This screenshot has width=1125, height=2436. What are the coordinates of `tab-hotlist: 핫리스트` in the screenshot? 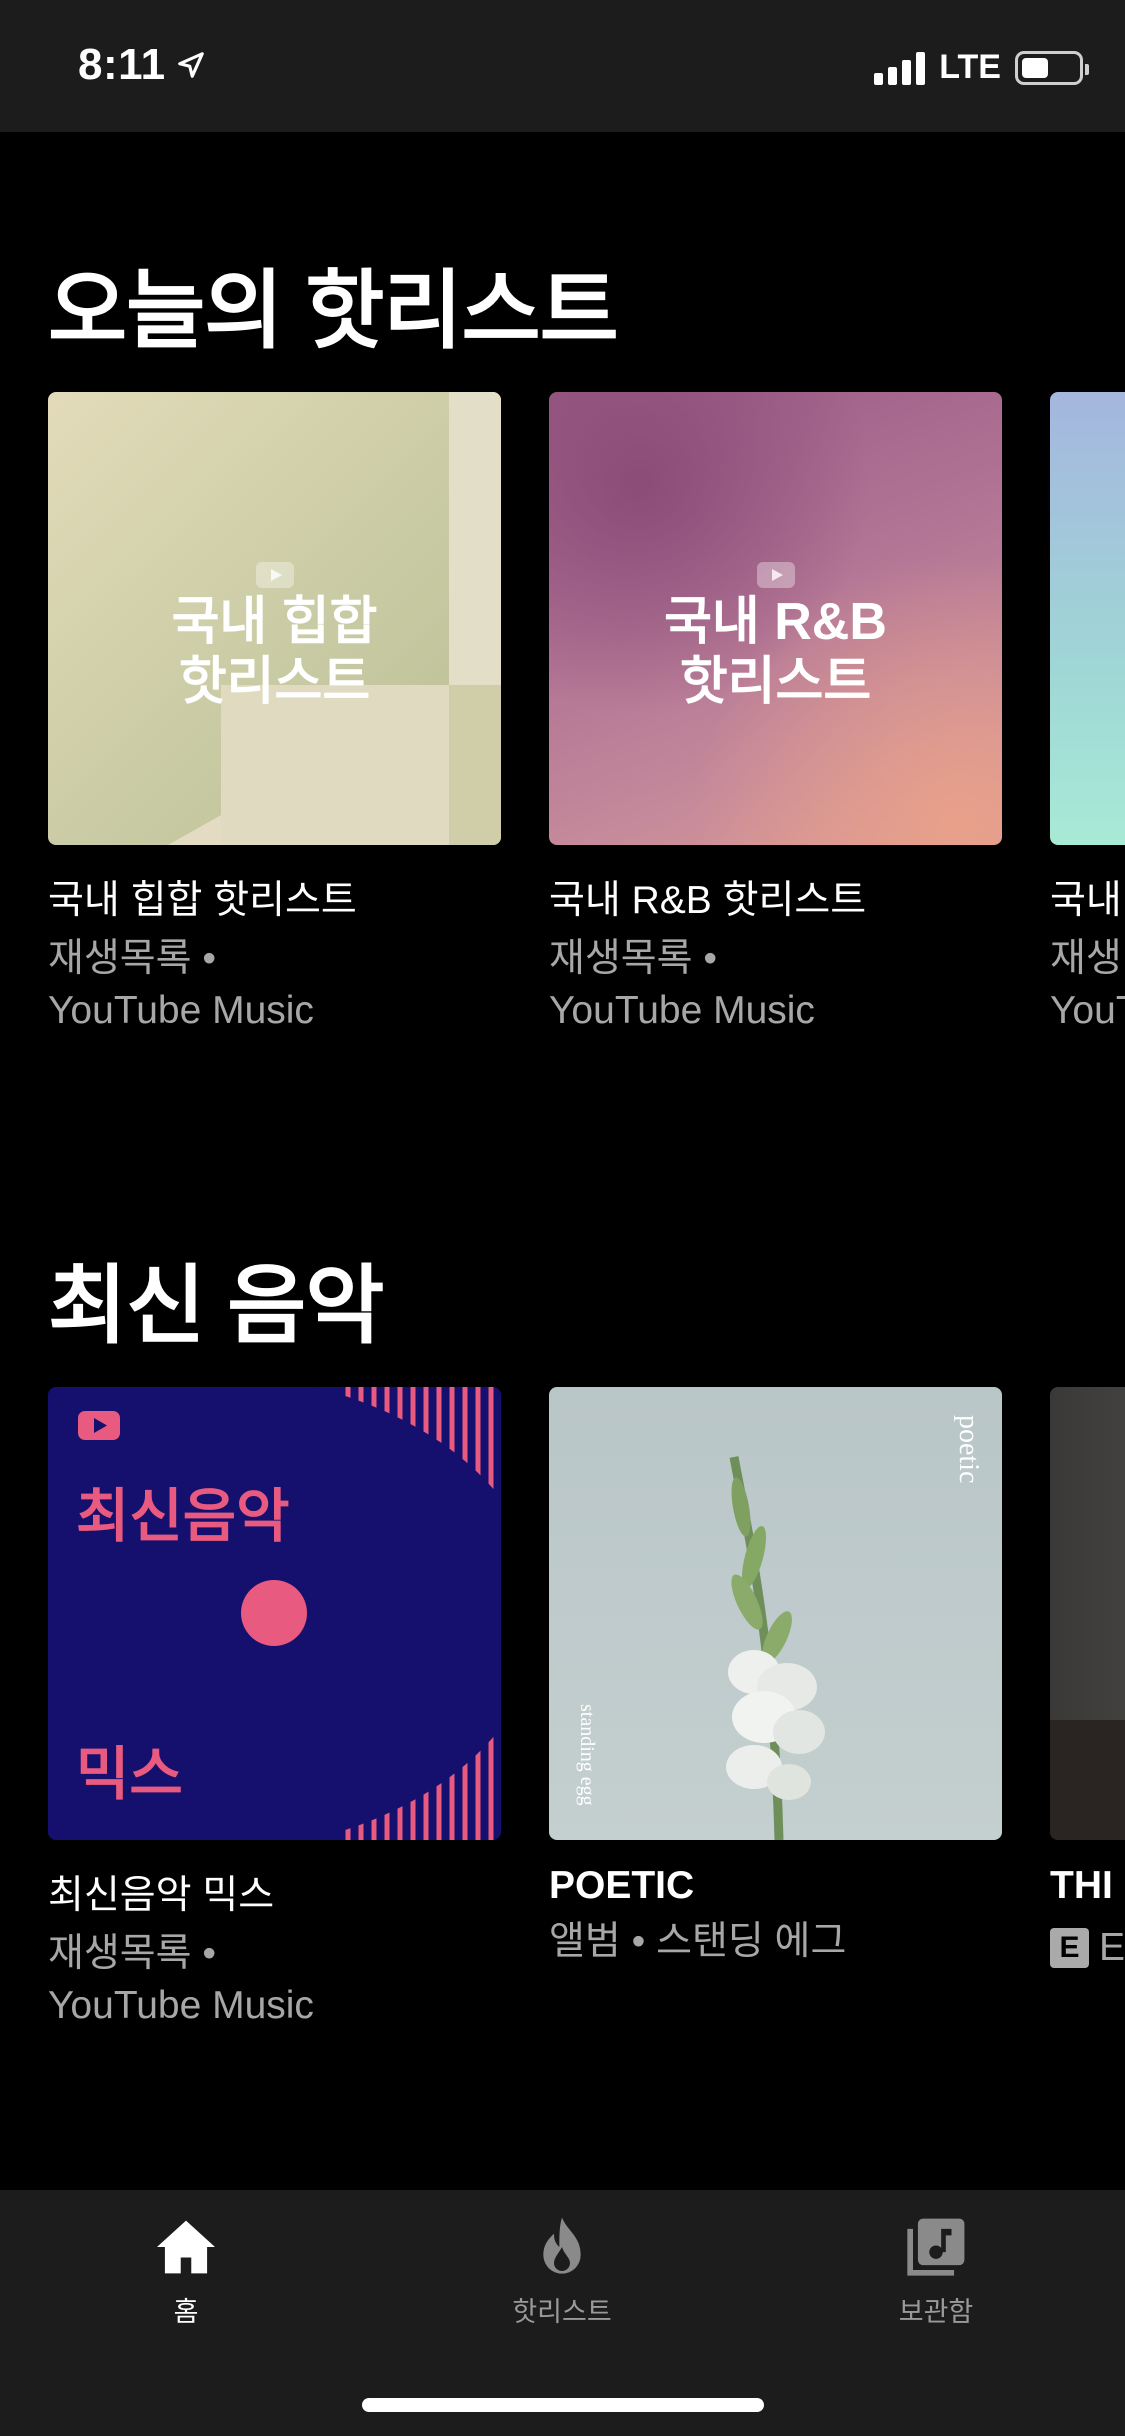 It's located at (562, 2270).